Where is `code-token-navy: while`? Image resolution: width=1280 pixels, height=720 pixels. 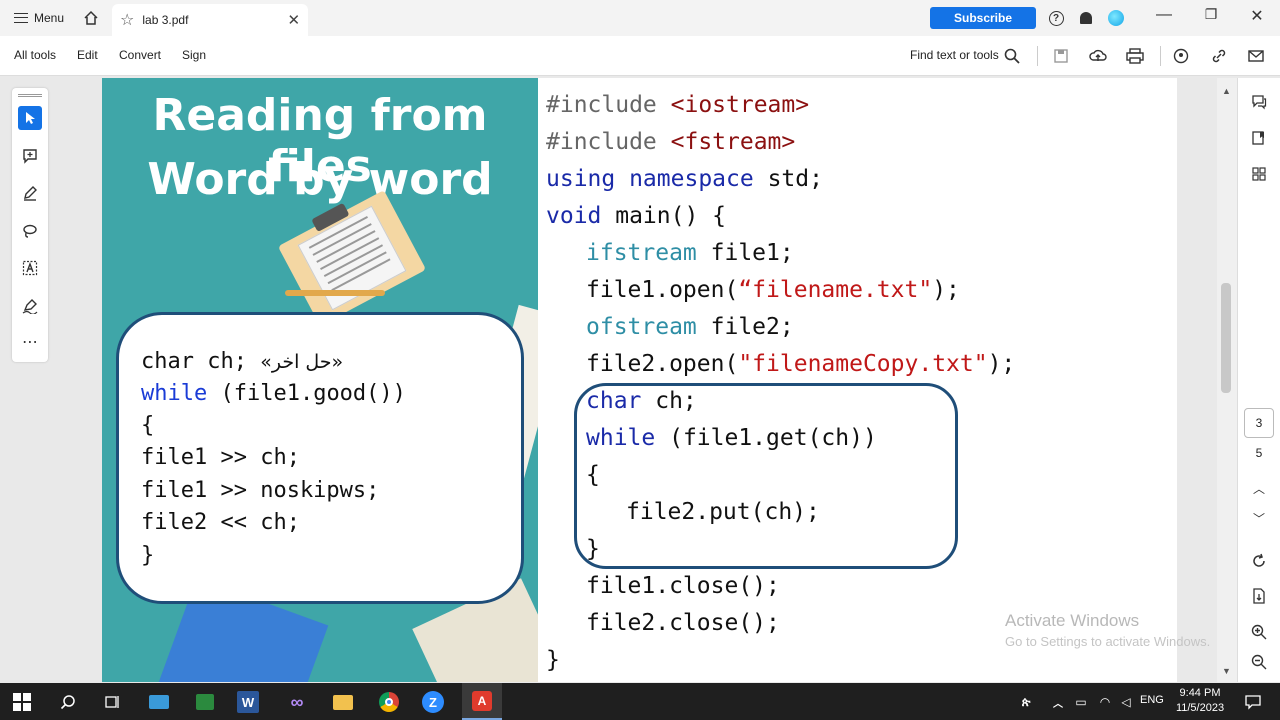
code-token-navy: while is located at coordinates (621, 438).